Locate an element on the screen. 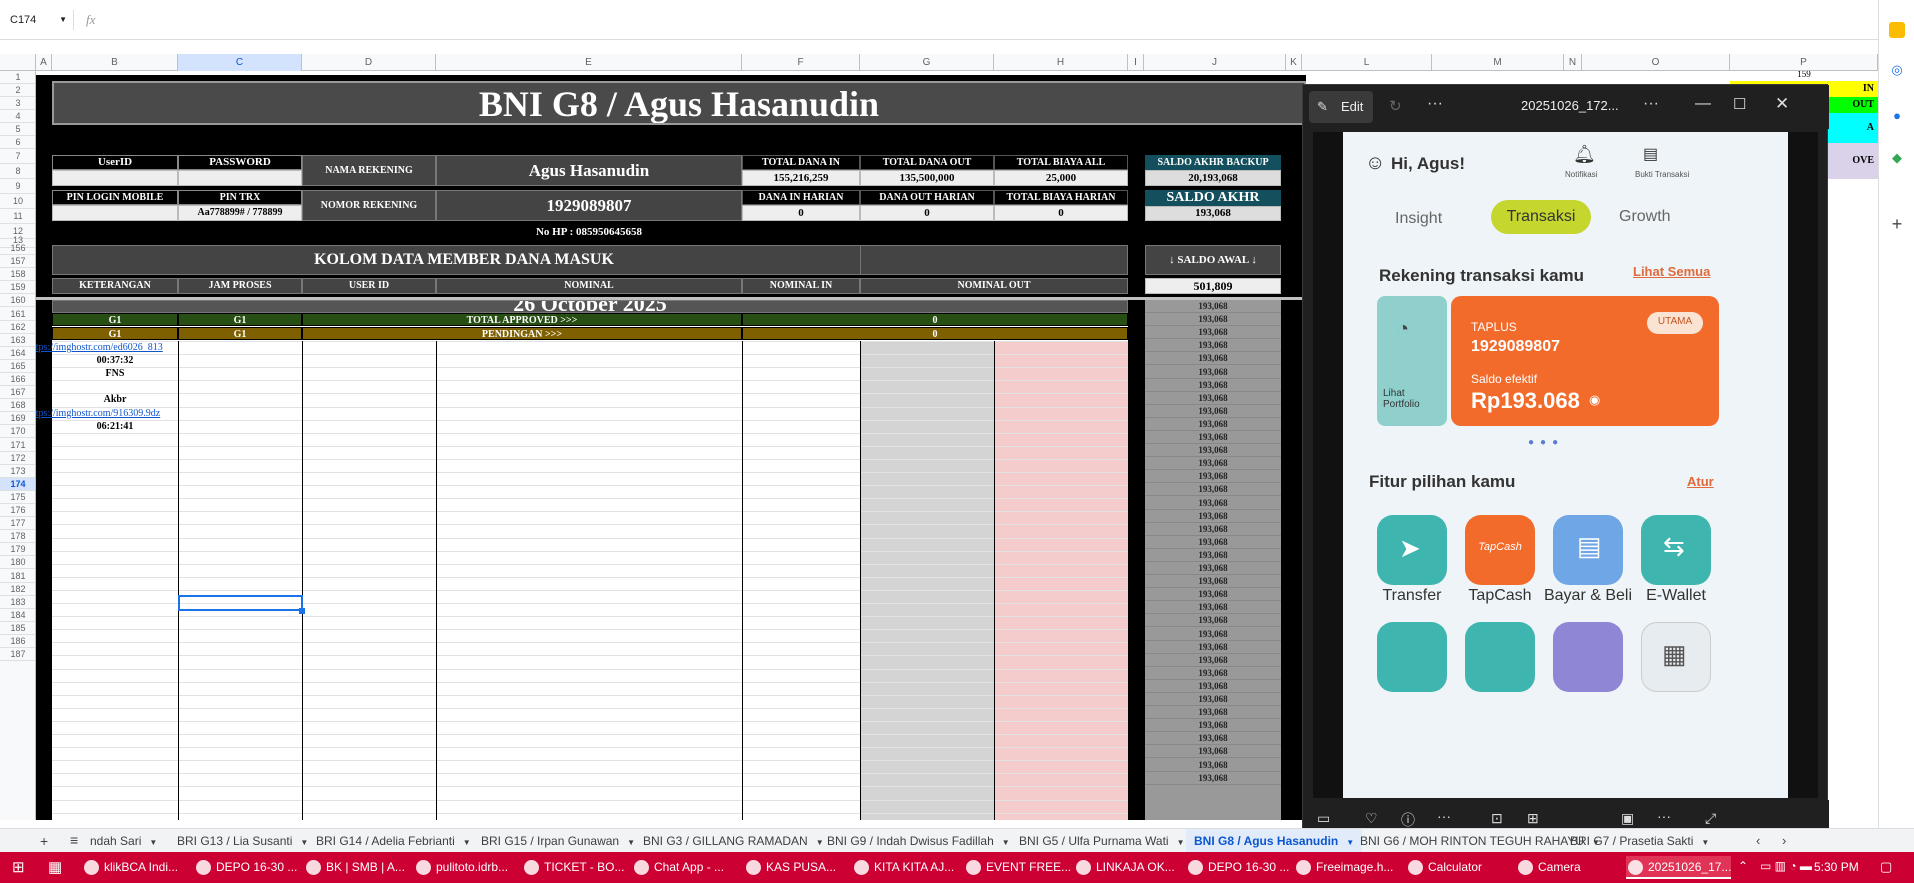 This screenshot has height=883, width=1914. filmstrip-icon: ▭ is located at coordinates (1323, 818).